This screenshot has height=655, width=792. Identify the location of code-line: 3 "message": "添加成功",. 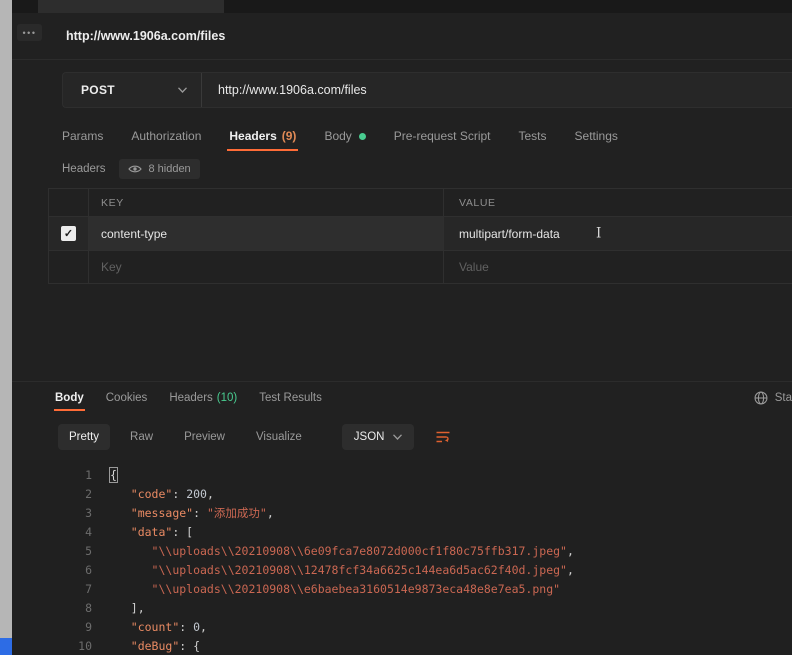
(402, 513).